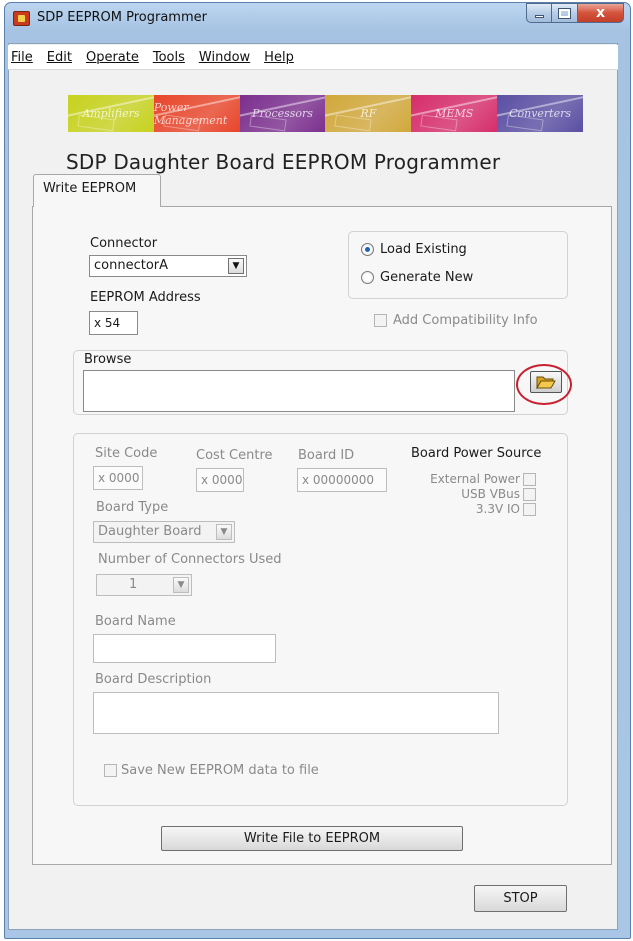 This screenshot has height=941, width=633. Describe the element at coordinates (135, 621) in the screenshot. I see `board-name-label: Board Name` at that location.